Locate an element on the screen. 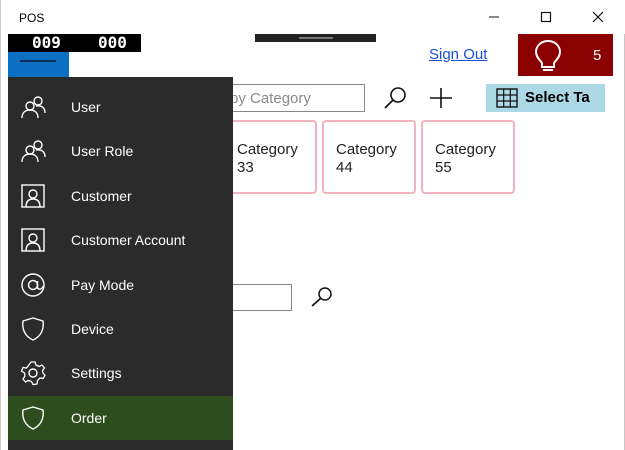 Image resolution: width=625 pixels, height=450 pixels. category-search-button is located at coordinates (395, 98).